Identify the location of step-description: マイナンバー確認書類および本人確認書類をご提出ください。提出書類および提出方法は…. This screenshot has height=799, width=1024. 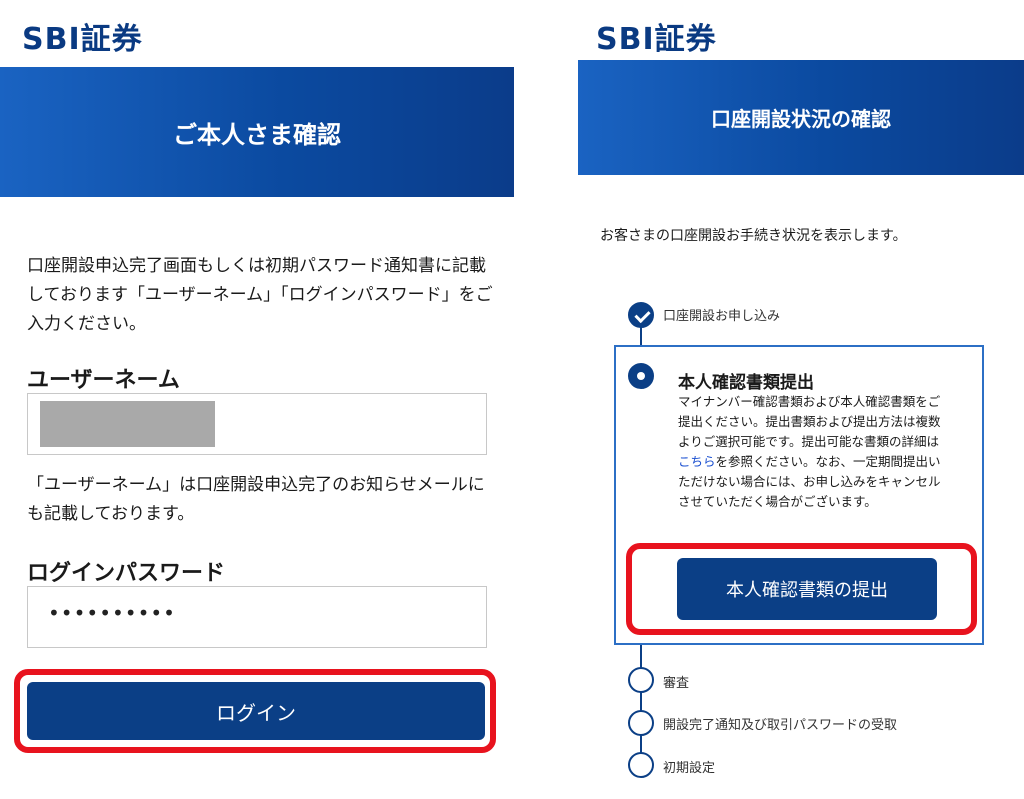
(813, 452).